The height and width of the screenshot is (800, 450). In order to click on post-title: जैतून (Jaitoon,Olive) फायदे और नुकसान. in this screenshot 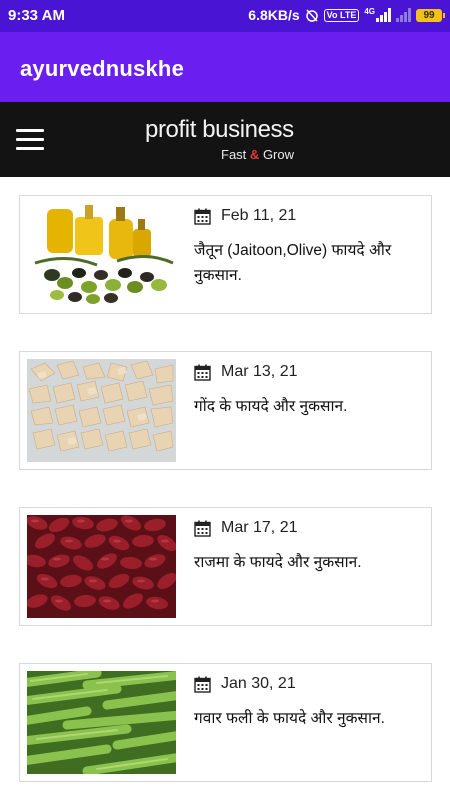, I will do `click(308, 263)`.